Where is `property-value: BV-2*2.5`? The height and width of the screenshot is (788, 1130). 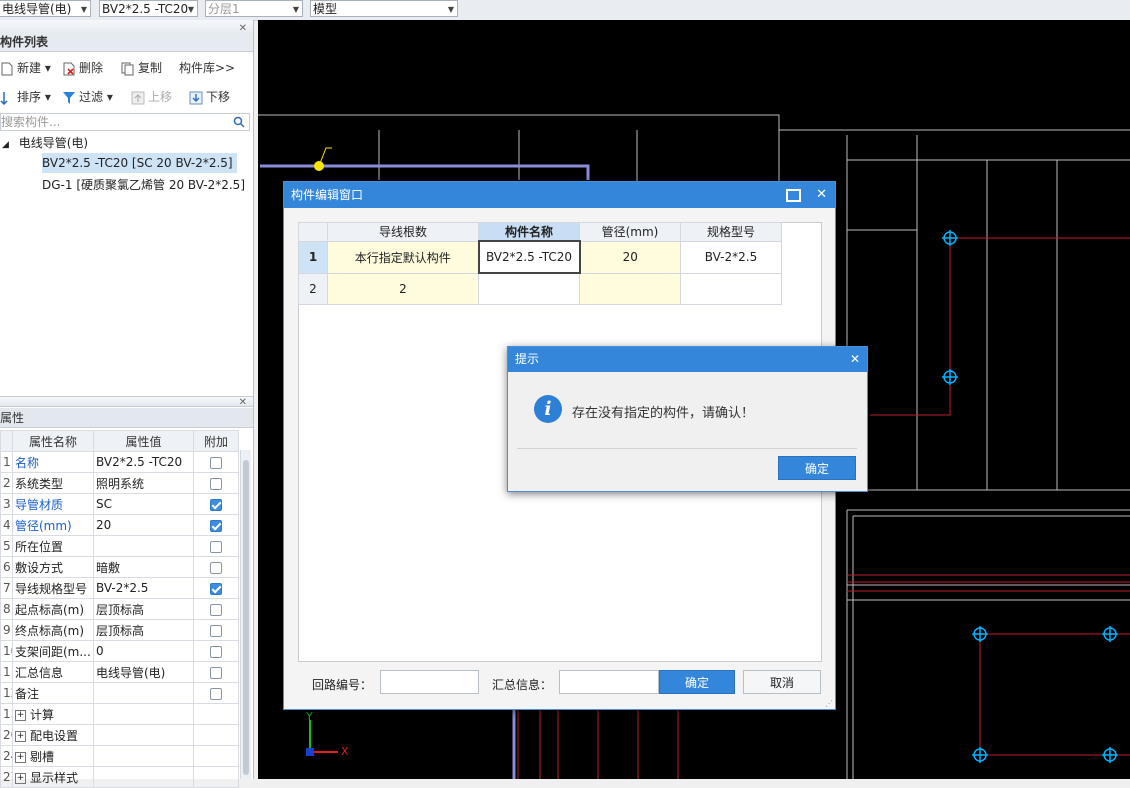 property-value: BV-2*2.5 is located at coordinates (143, 588).